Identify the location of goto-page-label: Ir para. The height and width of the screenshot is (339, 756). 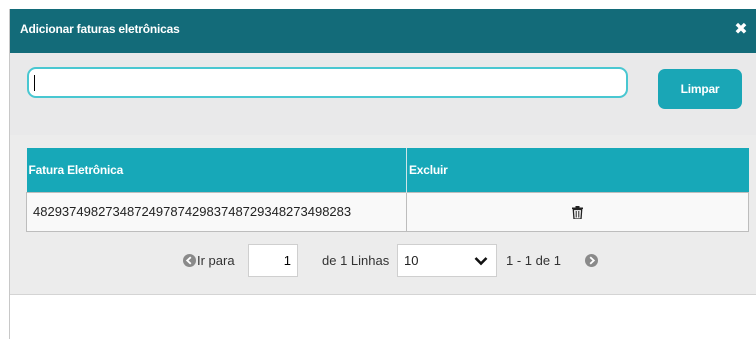
(216, 260).